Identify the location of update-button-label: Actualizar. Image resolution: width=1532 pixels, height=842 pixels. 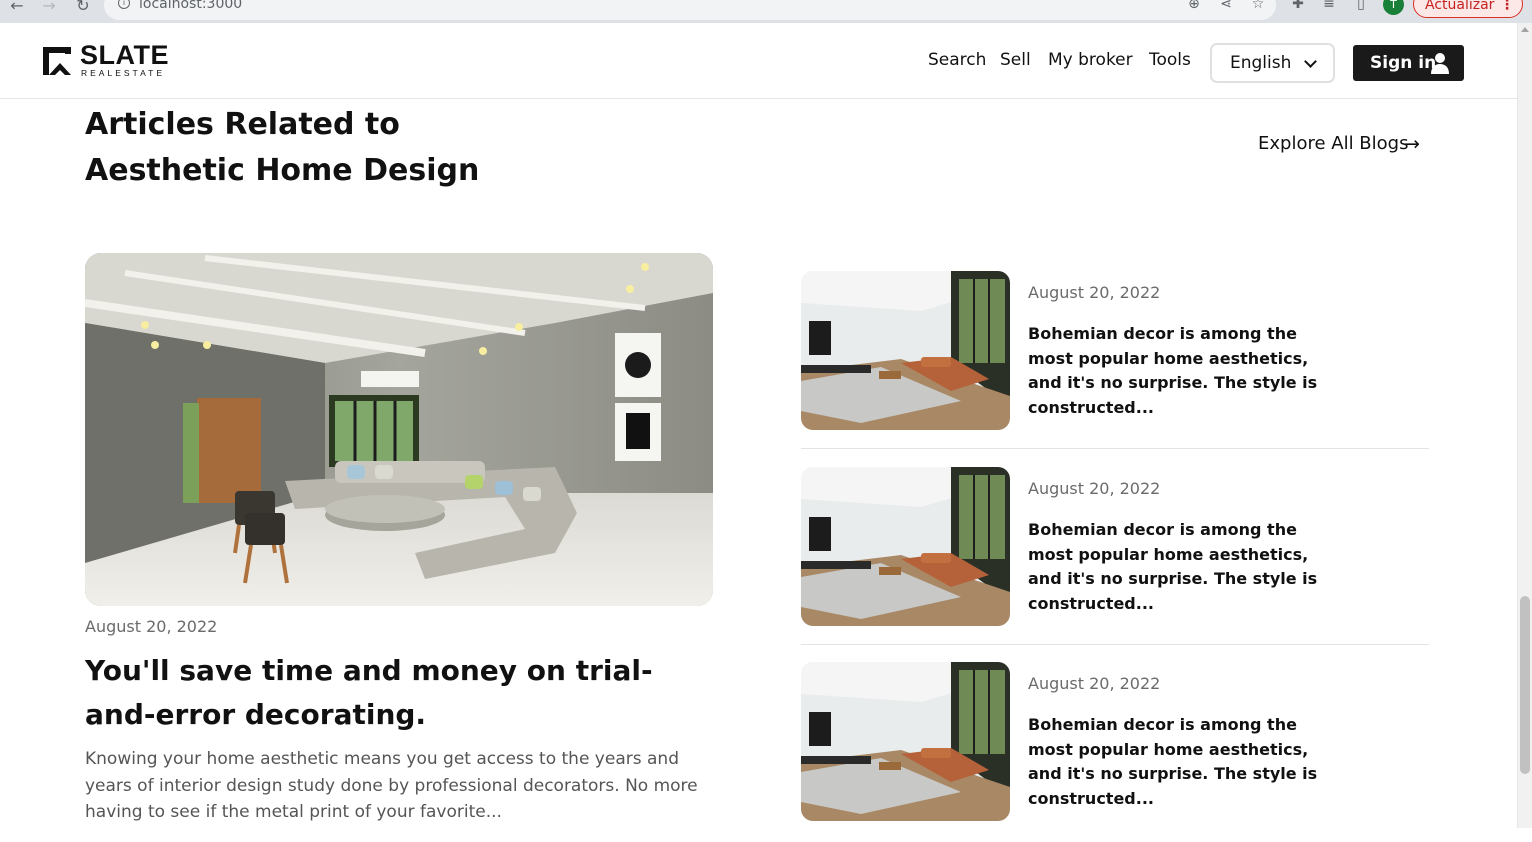
(1460, 6).